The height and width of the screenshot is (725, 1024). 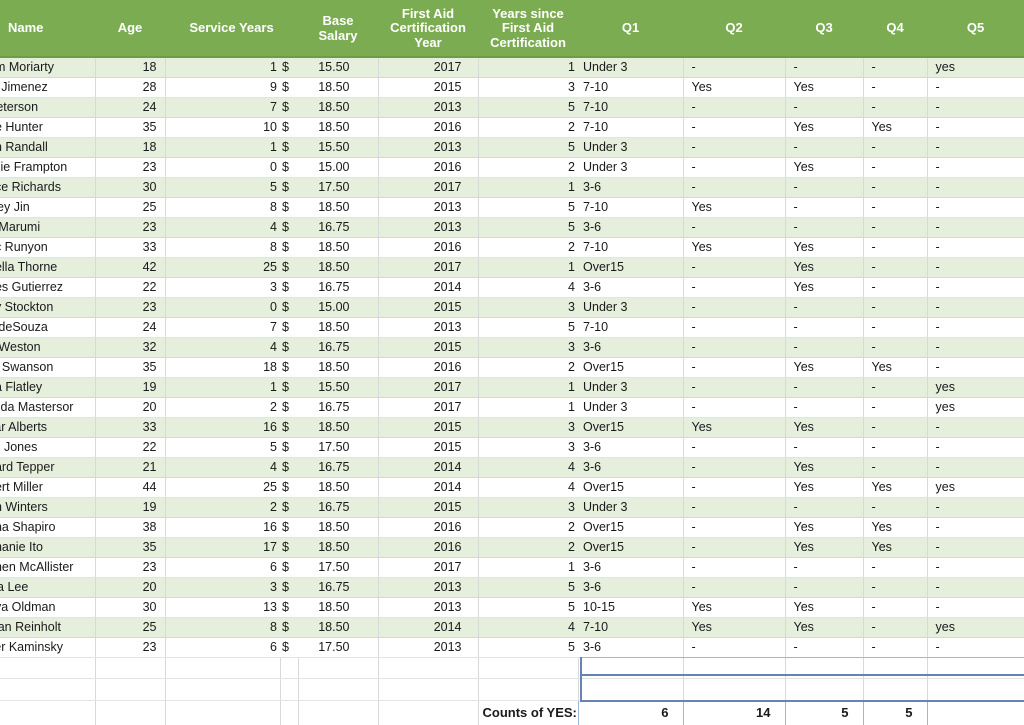 I want to click on cell-age: 21, so click(x=130, y=467).